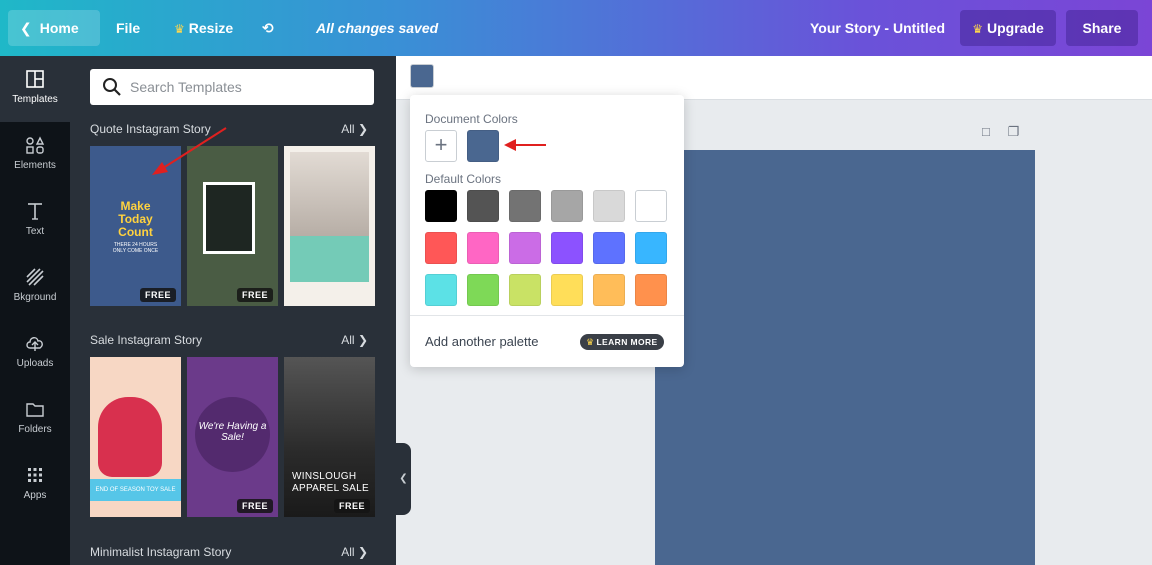  I want to click on page-actions: □ ❐, so click(1000, 132).